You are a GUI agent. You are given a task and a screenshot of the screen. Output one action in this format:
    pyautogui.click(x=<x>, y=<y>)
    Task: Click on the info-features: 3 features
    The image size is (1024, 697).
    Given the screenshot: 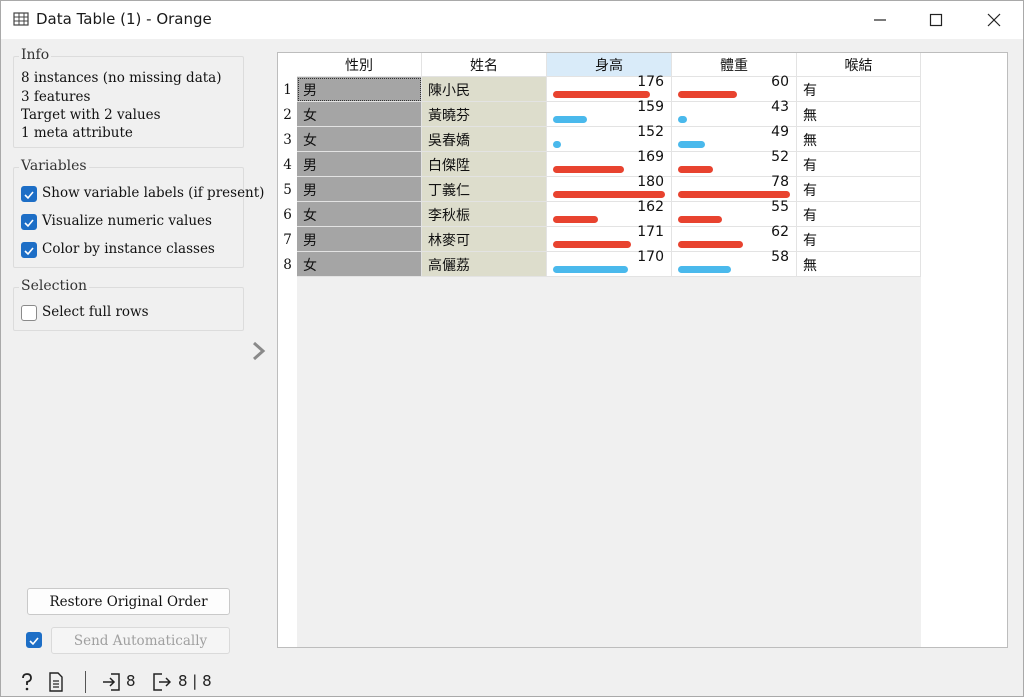 What is the action you would take?
    pyautogui.click(x=56, y=97)
    